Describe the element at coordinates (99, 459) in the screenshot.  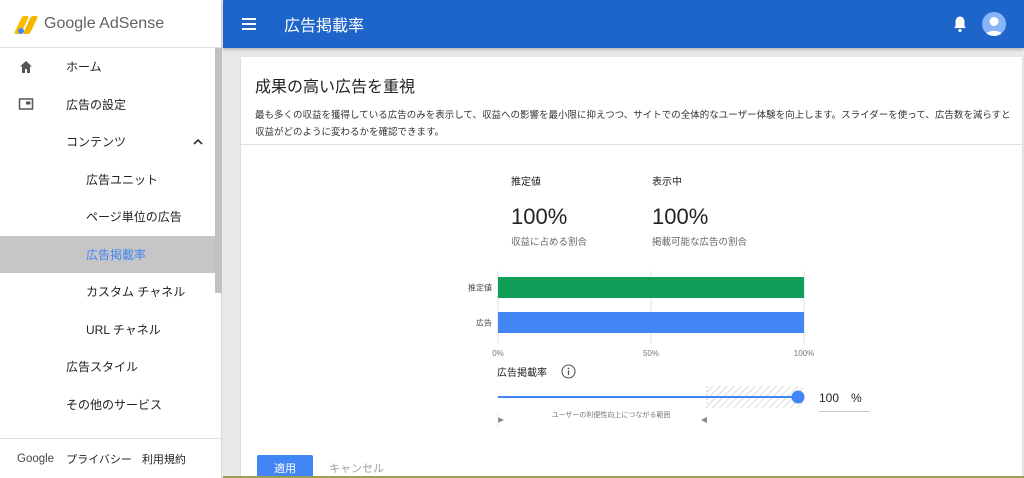
I see `privacy-link: プライバシー` at that location.